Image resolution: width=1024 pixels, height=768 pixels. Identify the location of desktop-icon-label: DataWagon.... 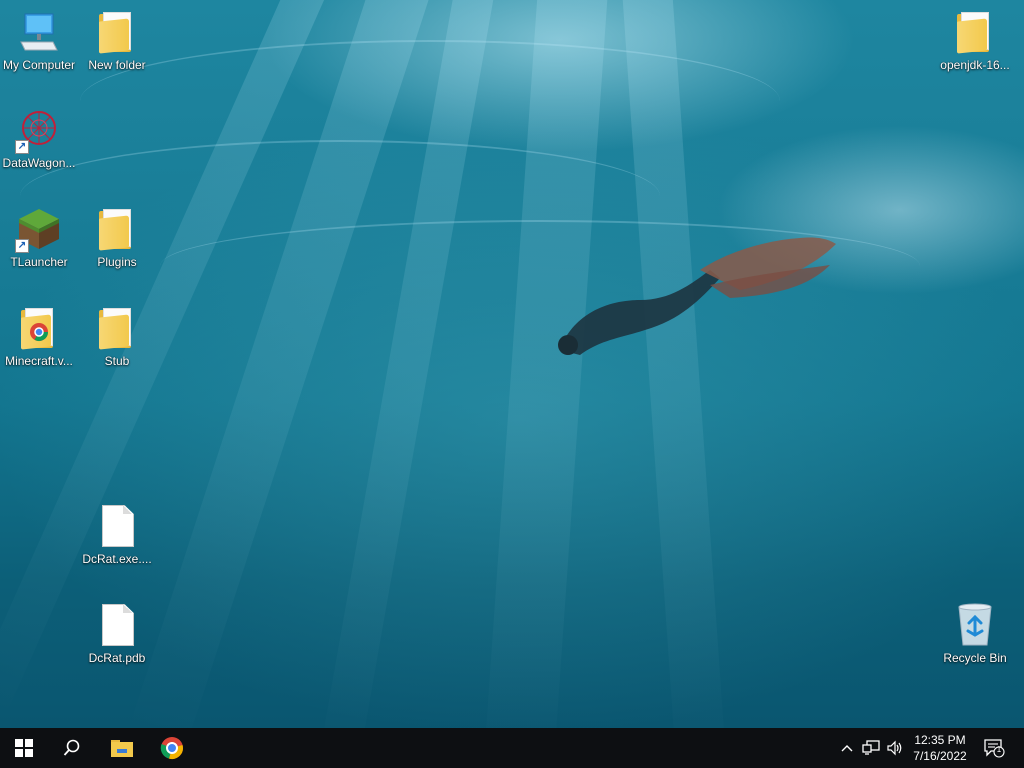
(39, 163).